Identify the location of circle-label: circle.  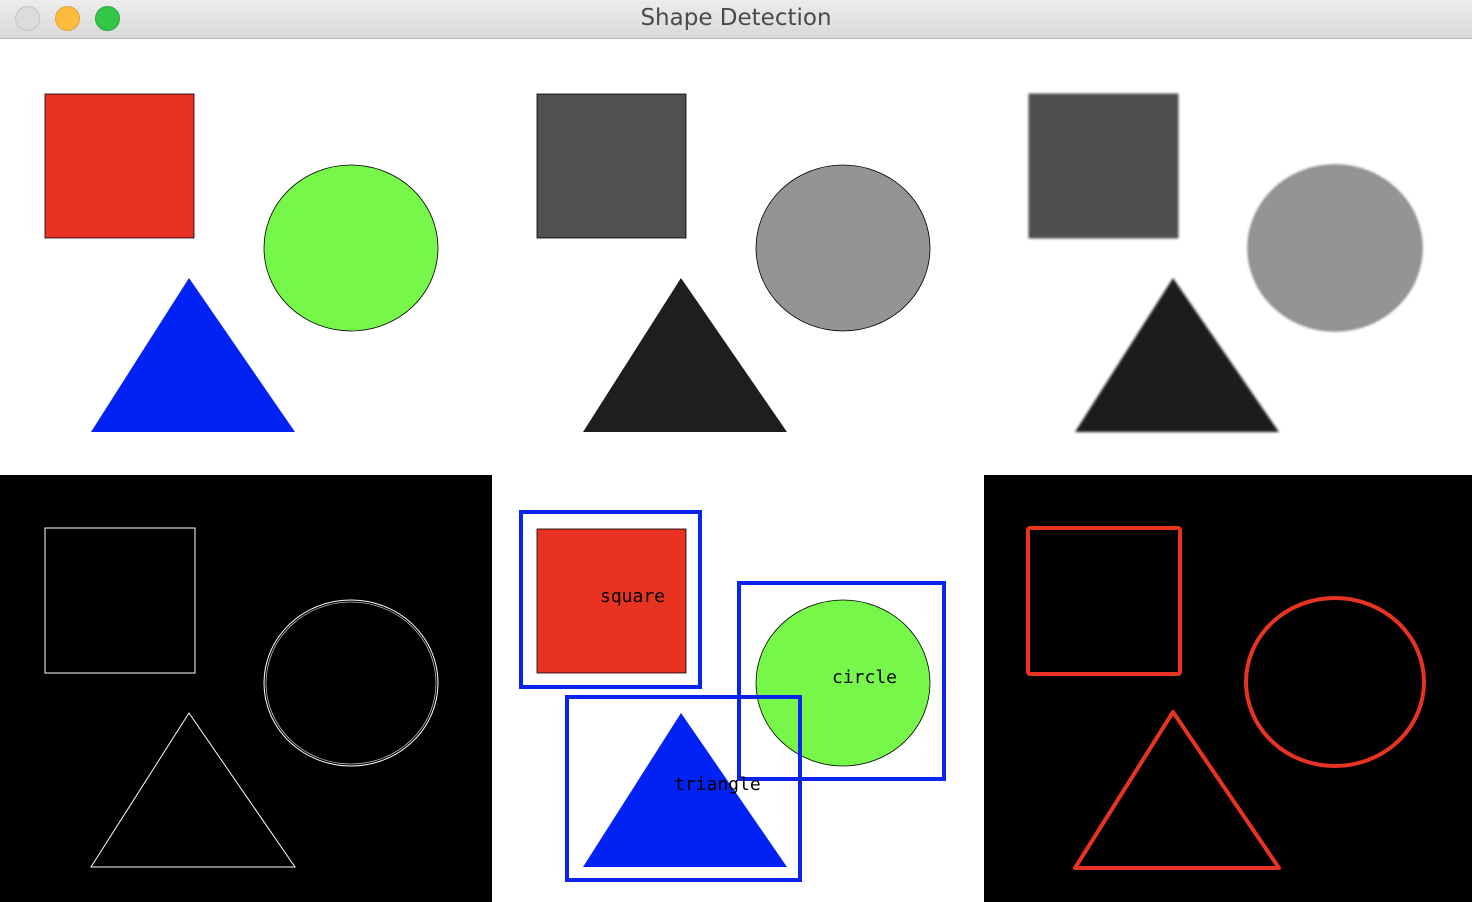
(864, 677).